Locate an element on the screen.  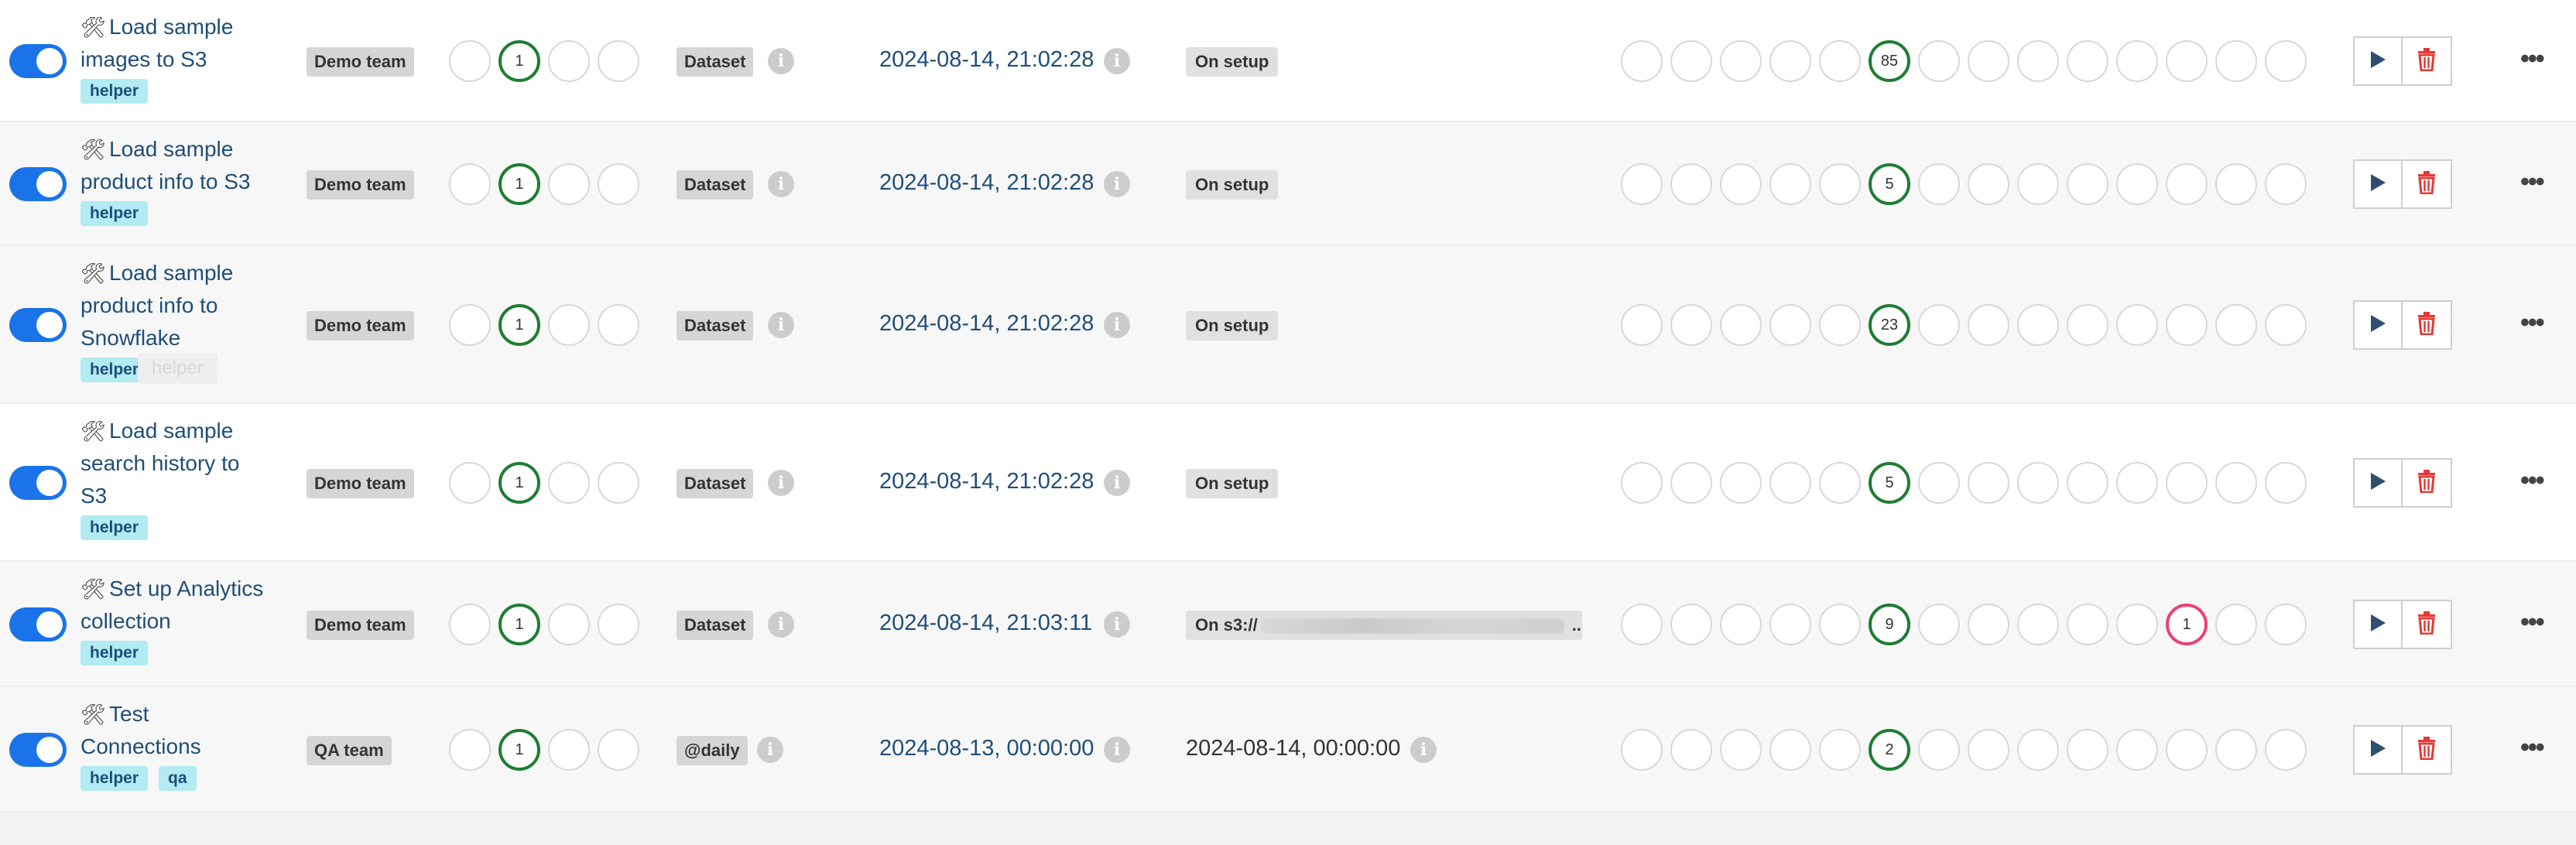
task-state-circle: 2 is located at coordinates (1890, 750).